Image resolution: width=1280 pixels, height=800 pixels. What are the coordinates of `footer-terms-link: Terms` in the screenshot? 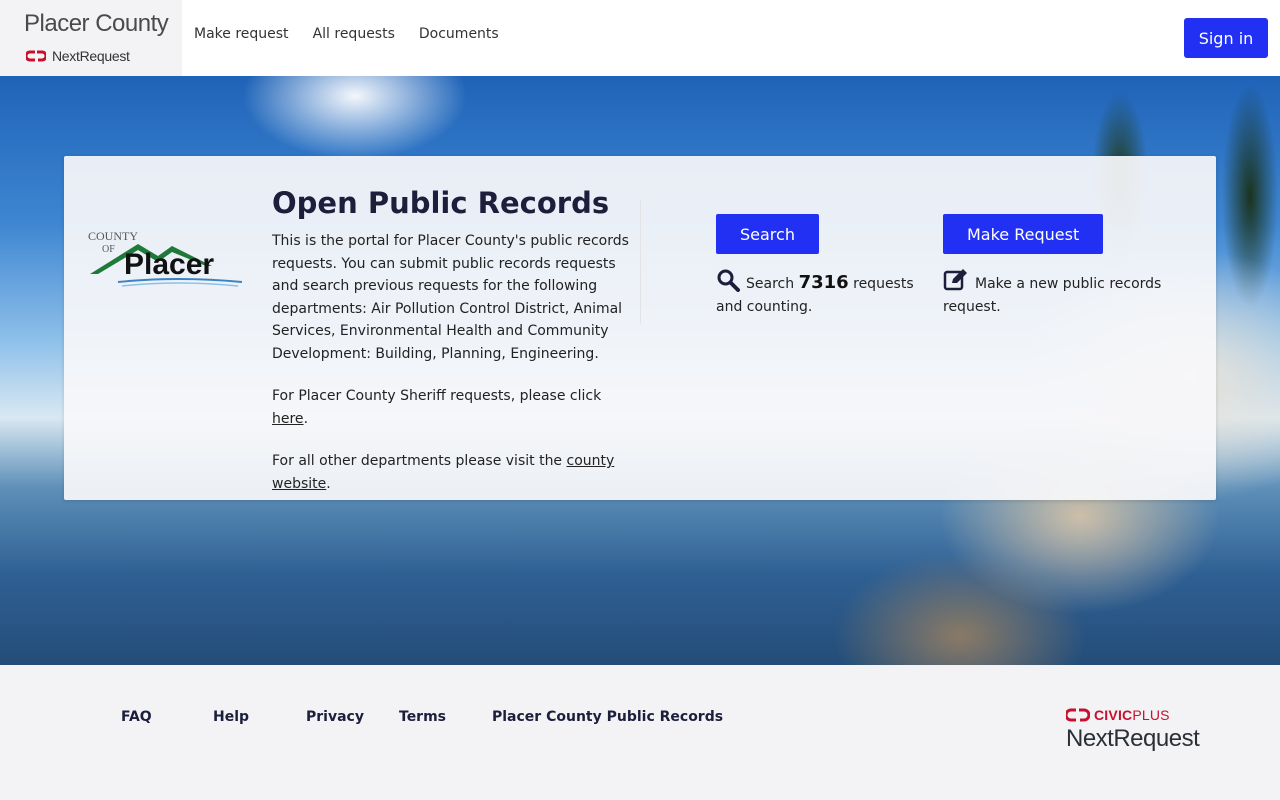 It's located at (445, 717).